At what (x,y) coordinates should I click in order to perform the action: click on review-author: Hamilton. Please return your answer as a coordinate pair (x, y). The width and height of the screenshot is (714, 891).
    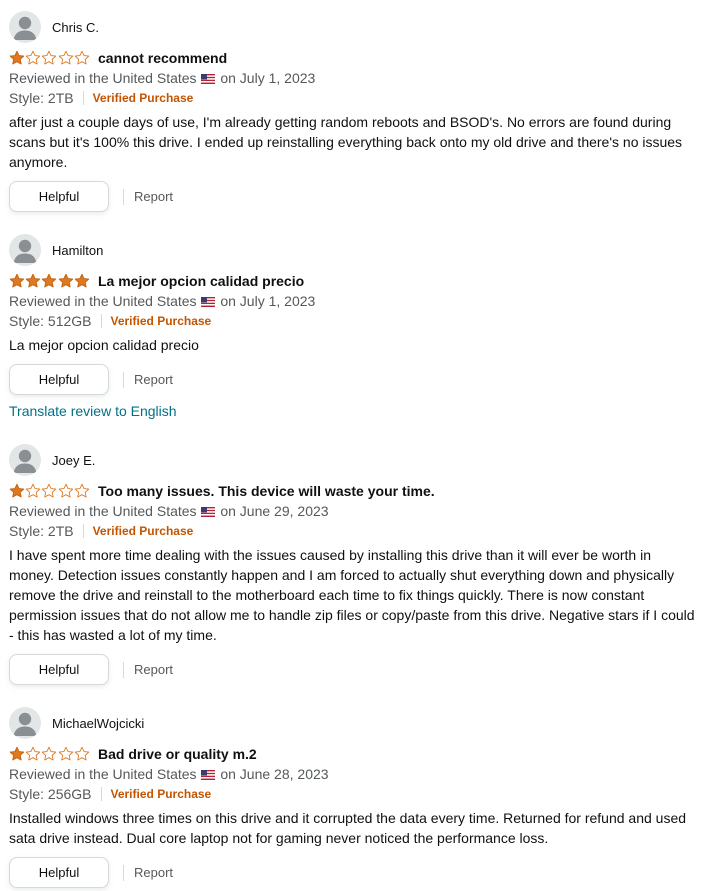
    Looking at the image, I should click on (78, 250).